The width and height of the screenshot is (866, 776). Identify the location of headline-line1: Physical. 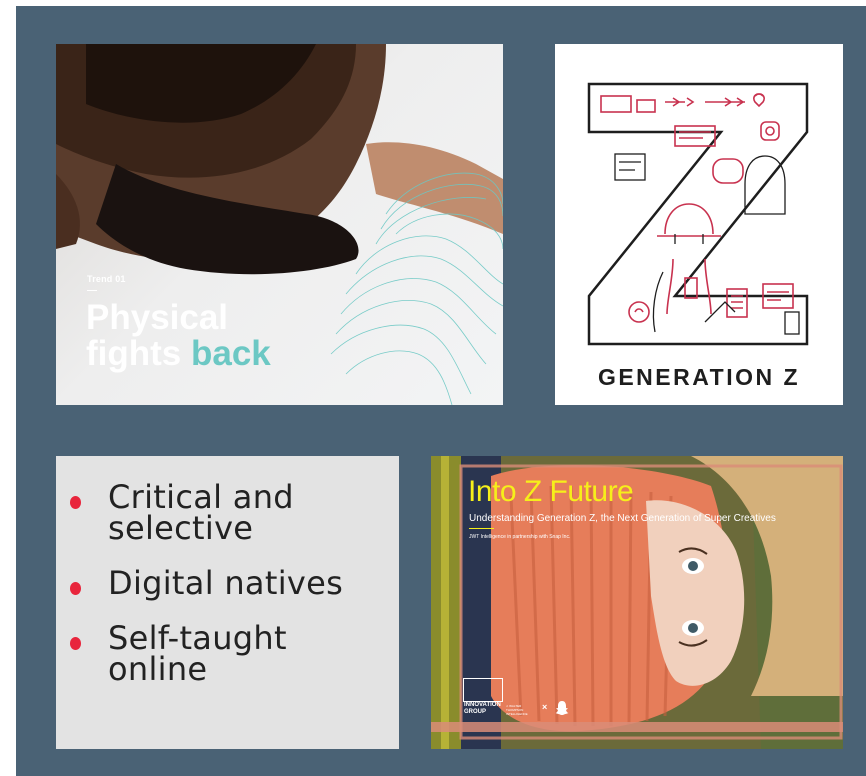
(157, 317).